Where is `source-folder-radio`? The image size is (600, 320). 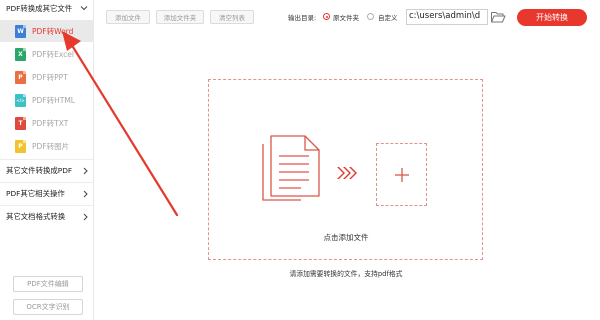
source-folder-radio is located at coordinates (326, 16).